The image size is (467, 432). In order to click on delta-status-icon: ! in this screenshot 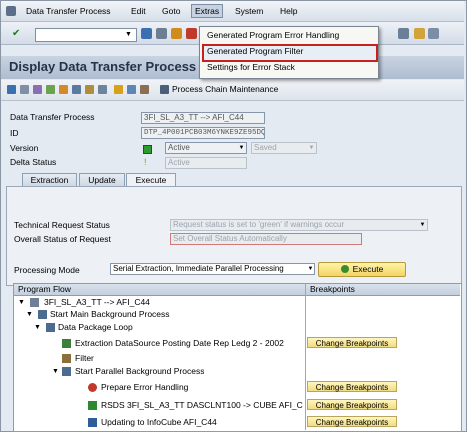, I will do `click(145, 162)`.